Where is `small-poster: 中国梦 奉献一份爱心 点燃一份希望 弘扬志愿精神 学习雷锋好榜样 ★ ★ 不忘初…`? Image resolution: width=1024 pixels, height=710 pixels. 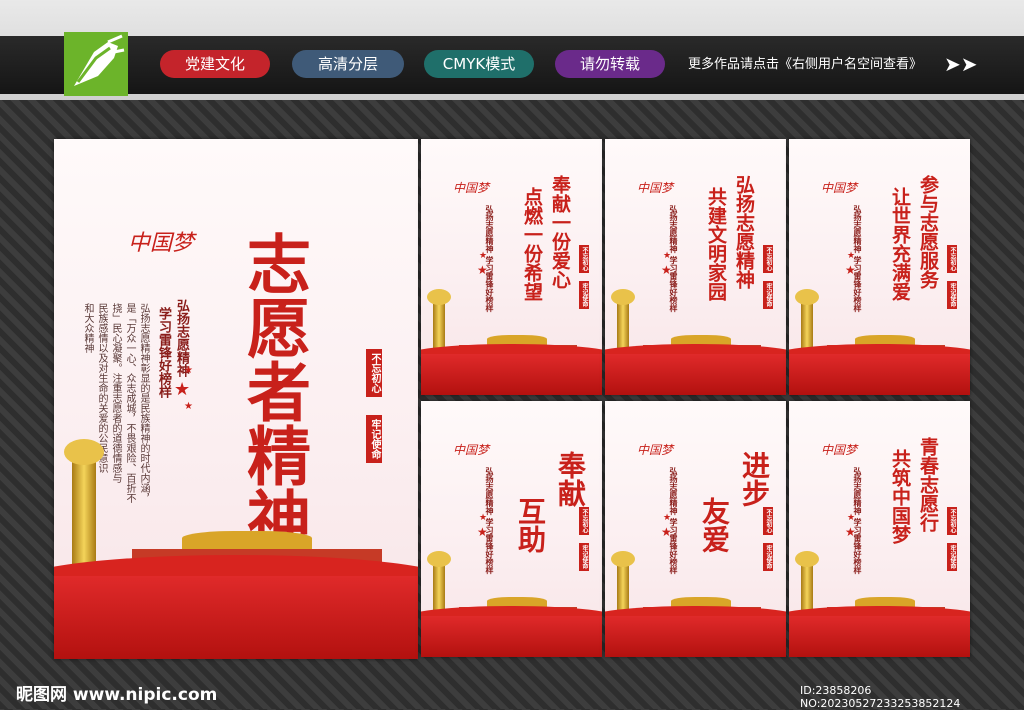 small-poster: 中国梦 奉献一份爱心 点燃一份希望 弘扬志愿精神 学习雷锋好榜样 ★ ★ 不忘初… is located at coordinates (511, 267).